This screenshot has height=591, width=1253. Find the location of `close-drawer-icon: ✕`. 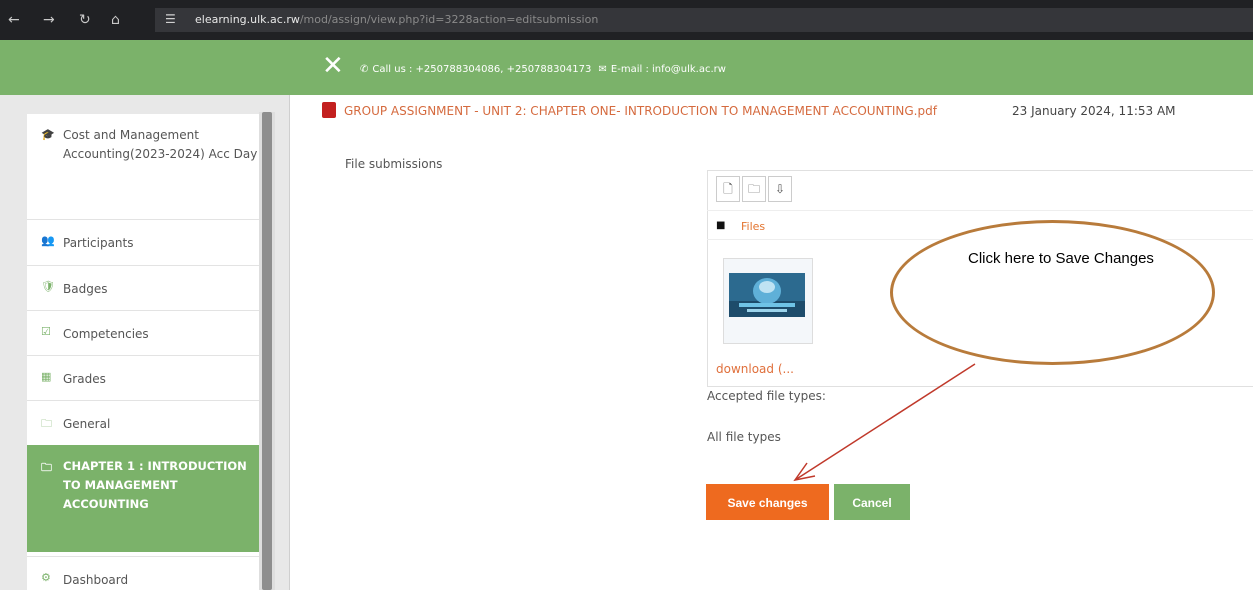

close-drawer-icon: ✕ is located at coordinates (333, 66).